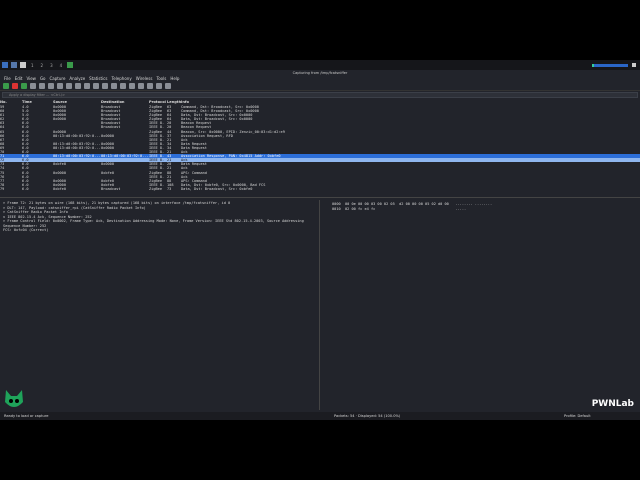  I want to click on first-icon, so click(114, 86).